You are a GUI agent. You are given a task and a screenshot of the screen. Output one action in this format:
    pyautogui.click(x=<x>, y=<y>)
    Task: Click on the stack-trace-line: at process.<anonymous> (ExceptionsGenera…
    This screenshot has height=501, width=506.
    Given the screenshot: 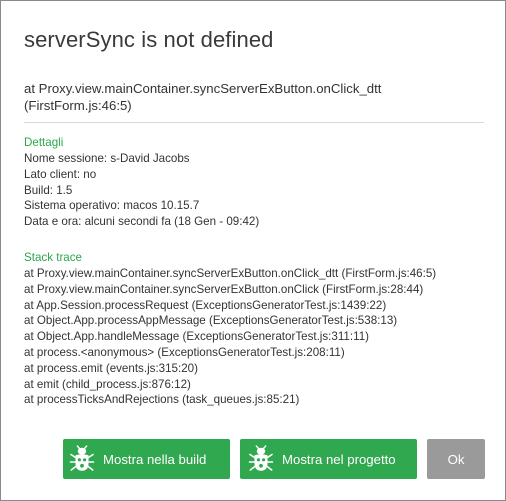 What is the action you would take?
    pyautogui.click(x=184, y=352)
    